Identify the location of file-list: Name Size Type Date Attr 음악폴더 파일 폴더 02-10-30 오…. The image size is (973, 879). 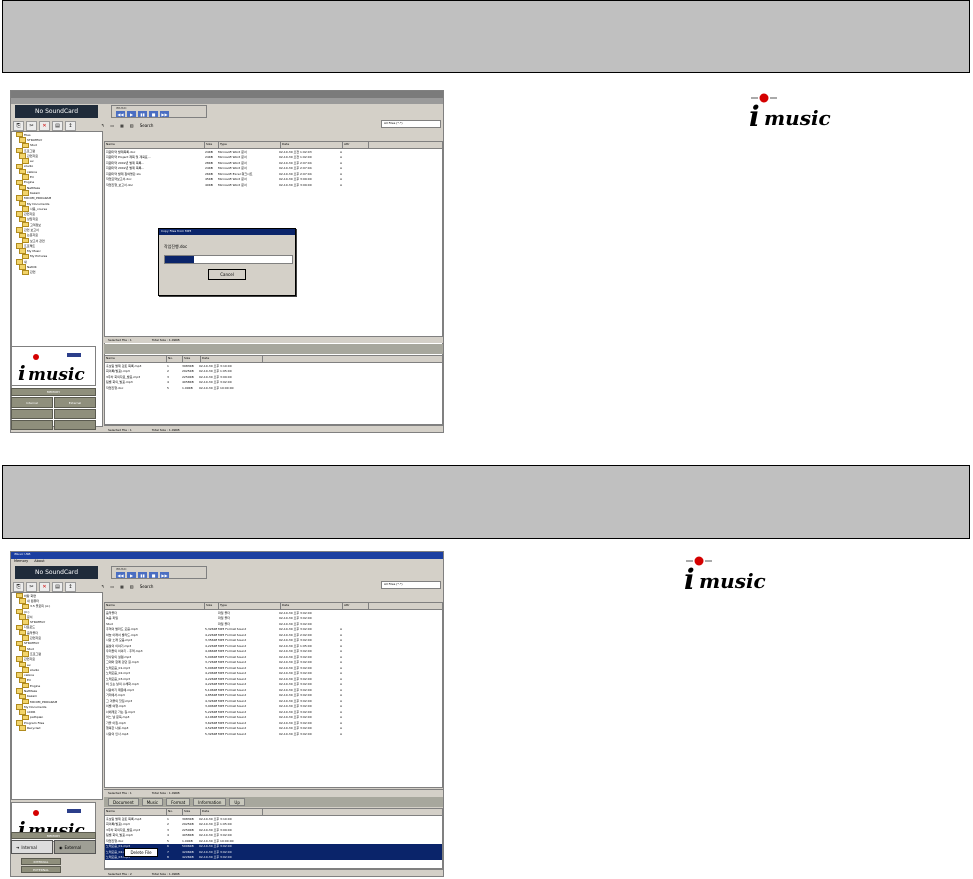
(273, 695).